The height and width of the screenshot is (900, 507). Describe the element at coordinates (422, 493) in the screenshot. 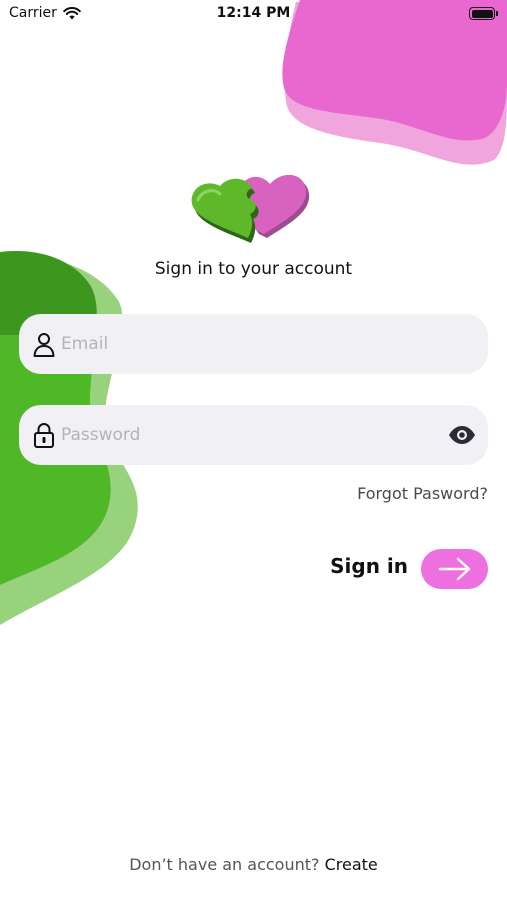

I see `forgot-password-link: Forgot Pasword?` at that location.